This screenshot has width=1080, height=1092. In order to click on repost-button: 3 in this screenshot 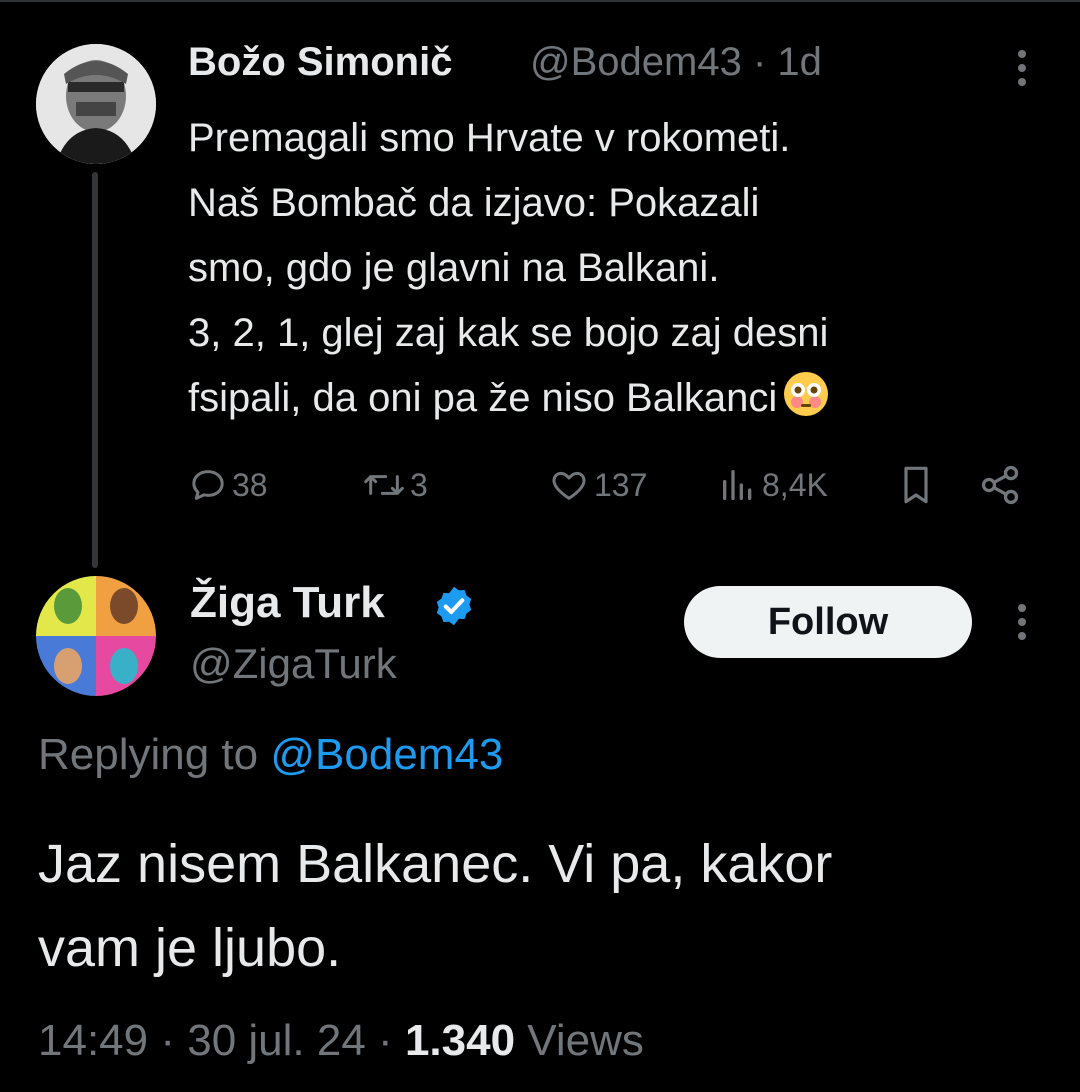, I will do `click(395, 485)`.